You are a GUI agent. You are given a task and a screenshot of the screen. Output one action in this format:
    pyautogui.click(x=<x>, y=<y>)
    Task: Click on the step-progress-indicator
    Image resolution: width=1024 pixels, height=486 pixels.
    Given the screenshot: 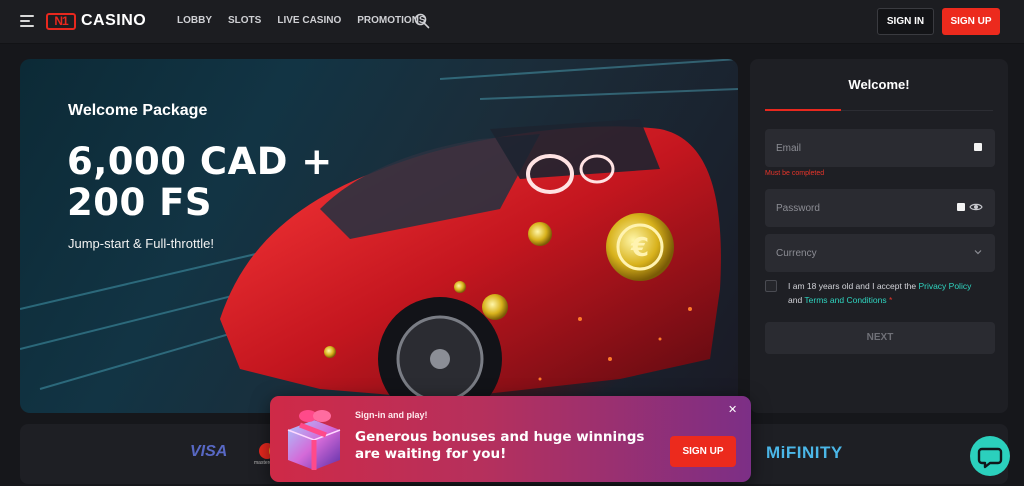 What is the action you would take?
    pyautogui.click(x=803, y=110)
    